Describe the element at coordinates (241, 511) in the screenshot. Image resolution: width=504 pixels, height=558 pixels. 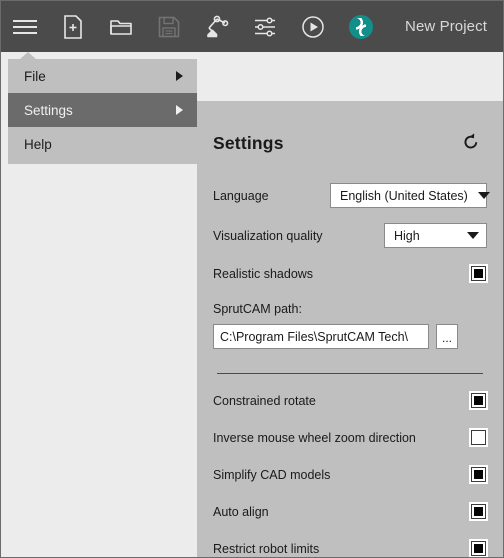
I see `auto-align-label: Auto align` at that location.